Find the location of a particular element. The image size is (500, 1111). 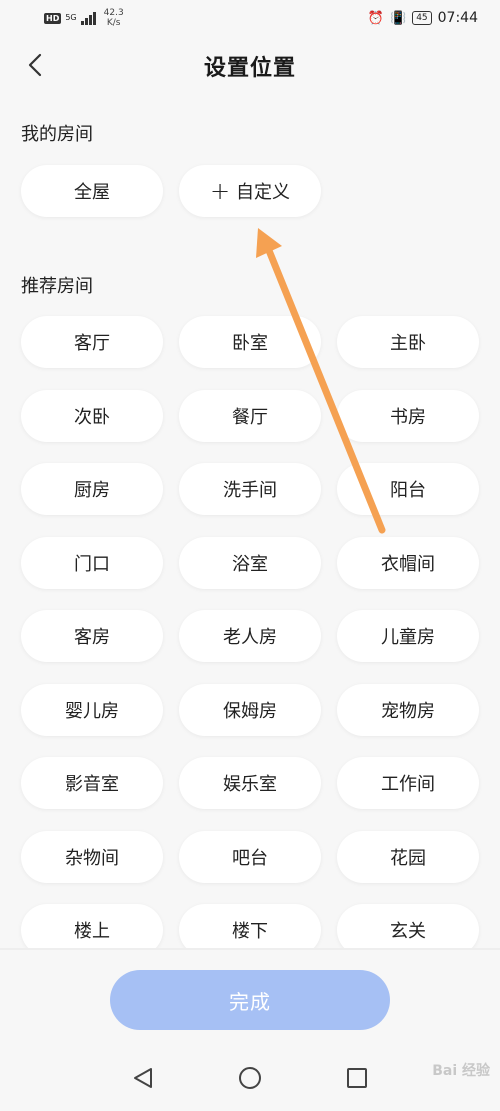

room-chip: 浴室 is located at coordinates (250, 562).